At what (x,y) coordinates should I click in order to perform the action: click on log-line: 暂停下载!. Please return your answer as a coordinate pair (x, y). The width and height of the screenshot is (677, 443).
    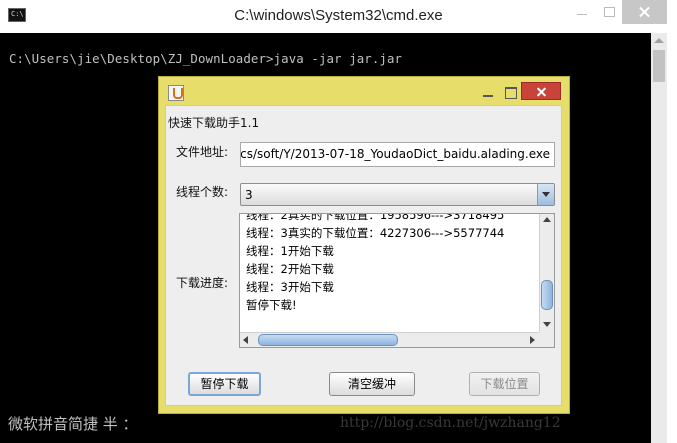
    Looking at the image, I should click on (271, 305).